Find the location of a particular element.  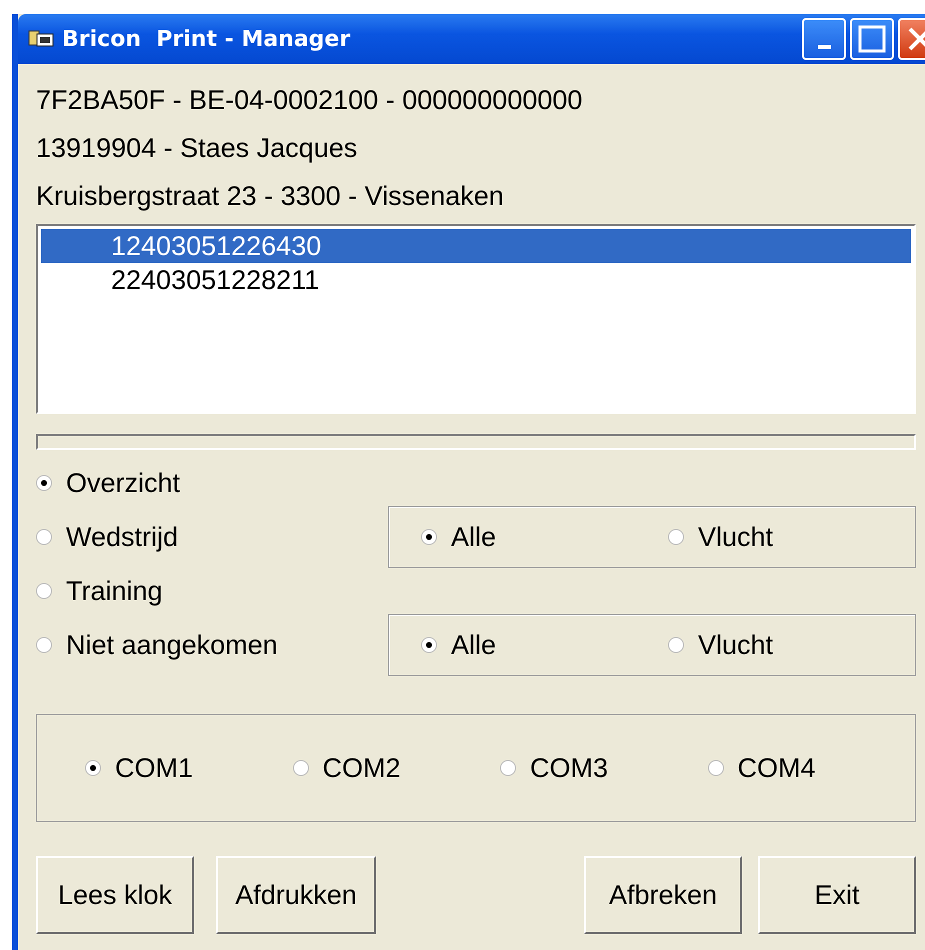

action-button: Afdrukken is located at coordinates (296, 895).